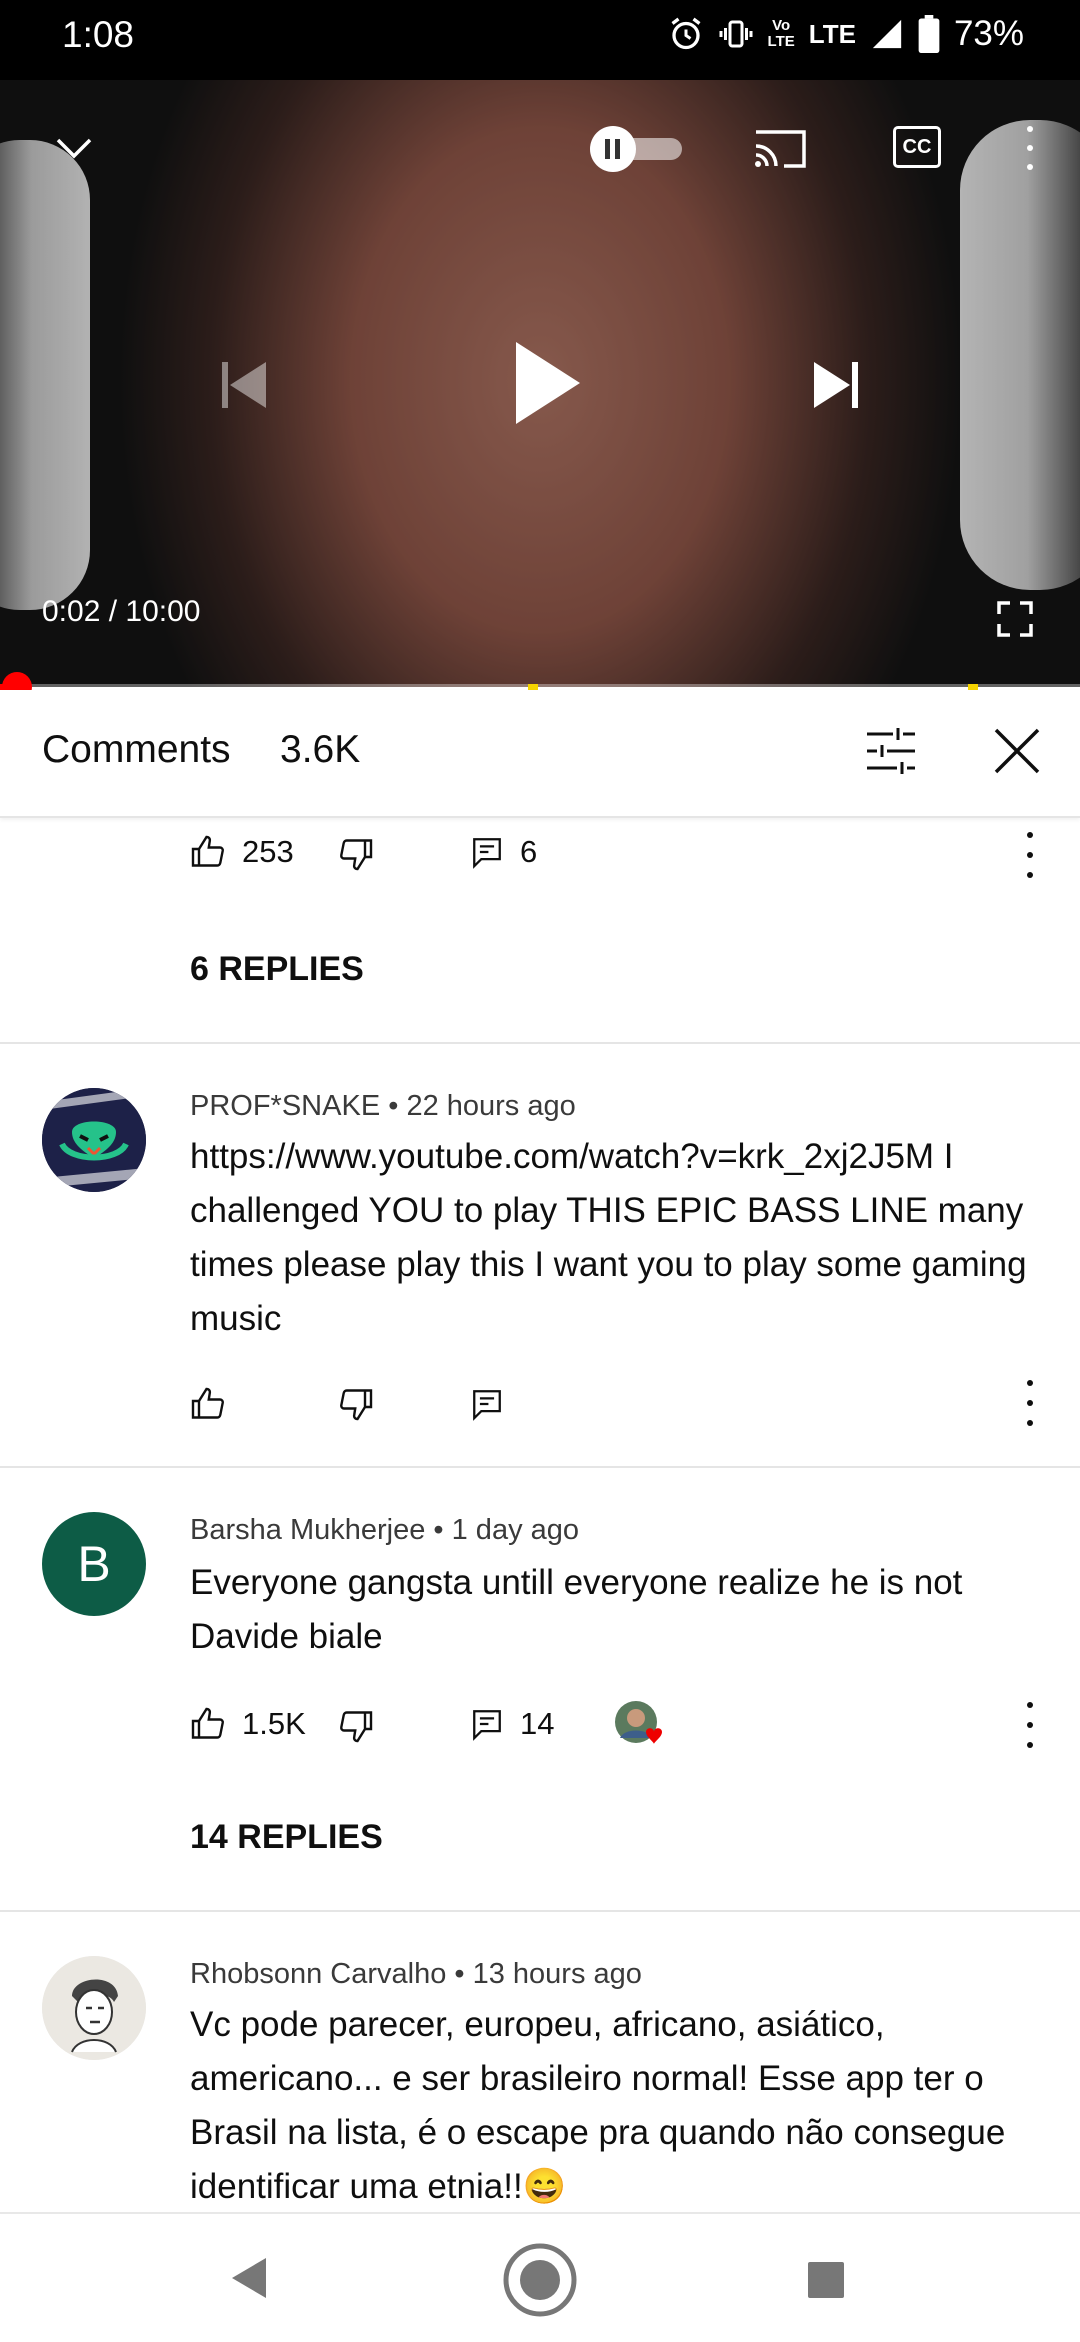 This screenshot has height=2342, width=1080. Describe the element at coordinates (1015, 619) in the screenshot. I see `fullscreen-icon` at that location.